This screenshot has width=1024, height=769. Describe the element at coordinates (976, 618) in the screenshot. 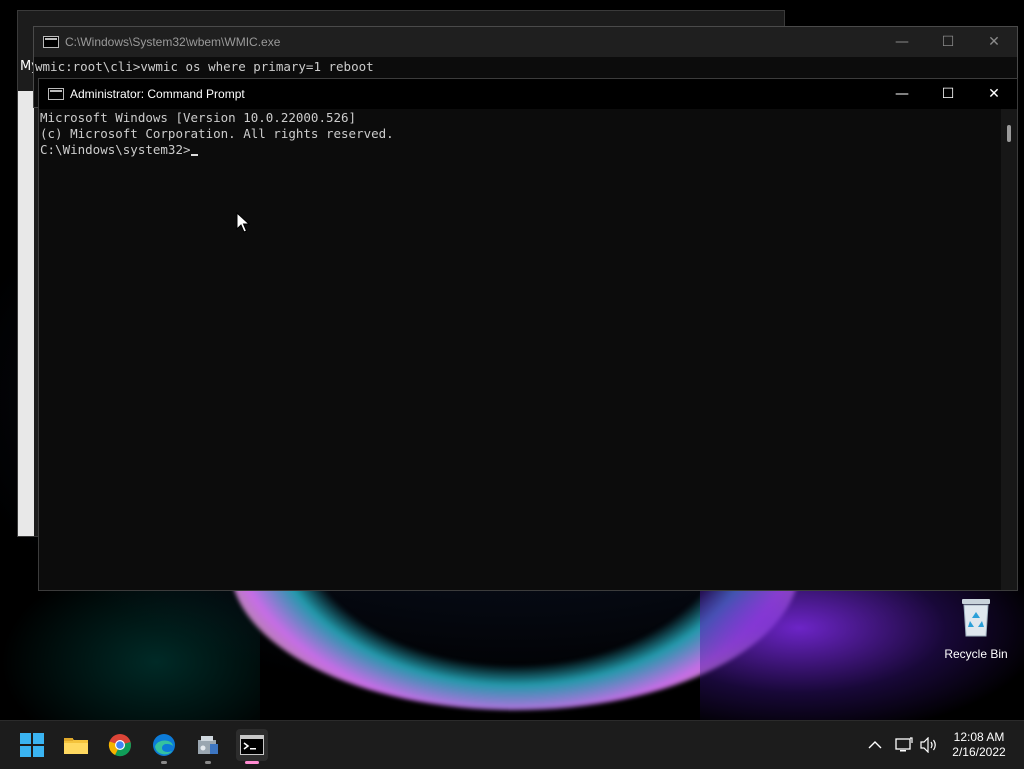

I see `recycle-bin-icon` at that location.